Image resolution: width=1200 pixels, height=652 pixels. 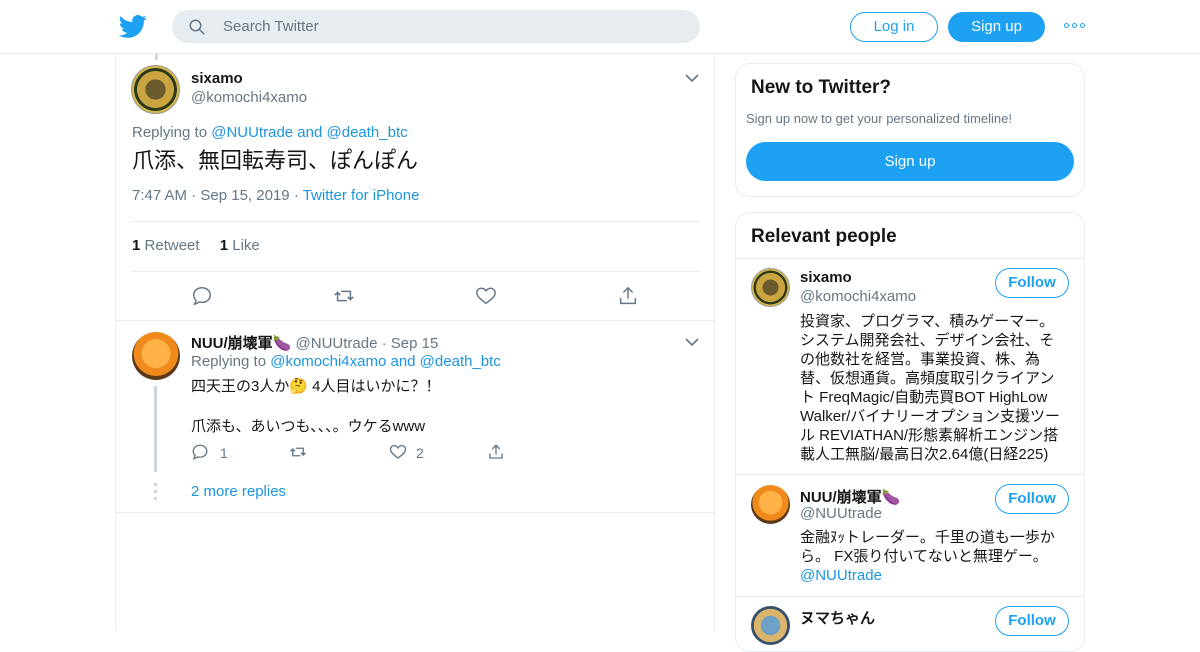 What do you see at coordinates (385, 361) in the screenshot?
I see `replying-to-link: @komochi4xamo and @death_btc` at bounding box center [385, 361].